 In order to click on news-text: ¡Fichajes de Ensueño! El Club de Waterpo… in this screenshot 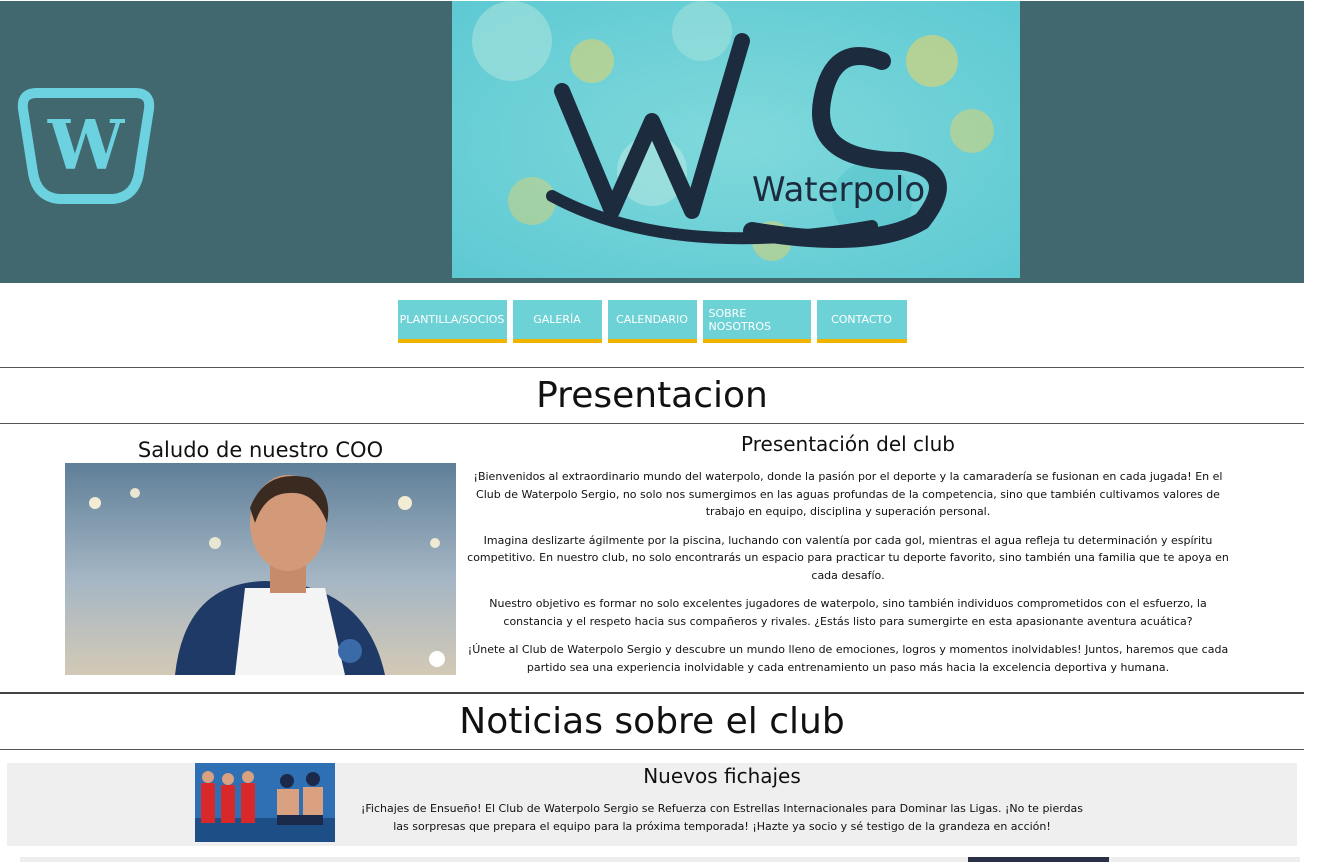, I will do `click(722, 817)`.